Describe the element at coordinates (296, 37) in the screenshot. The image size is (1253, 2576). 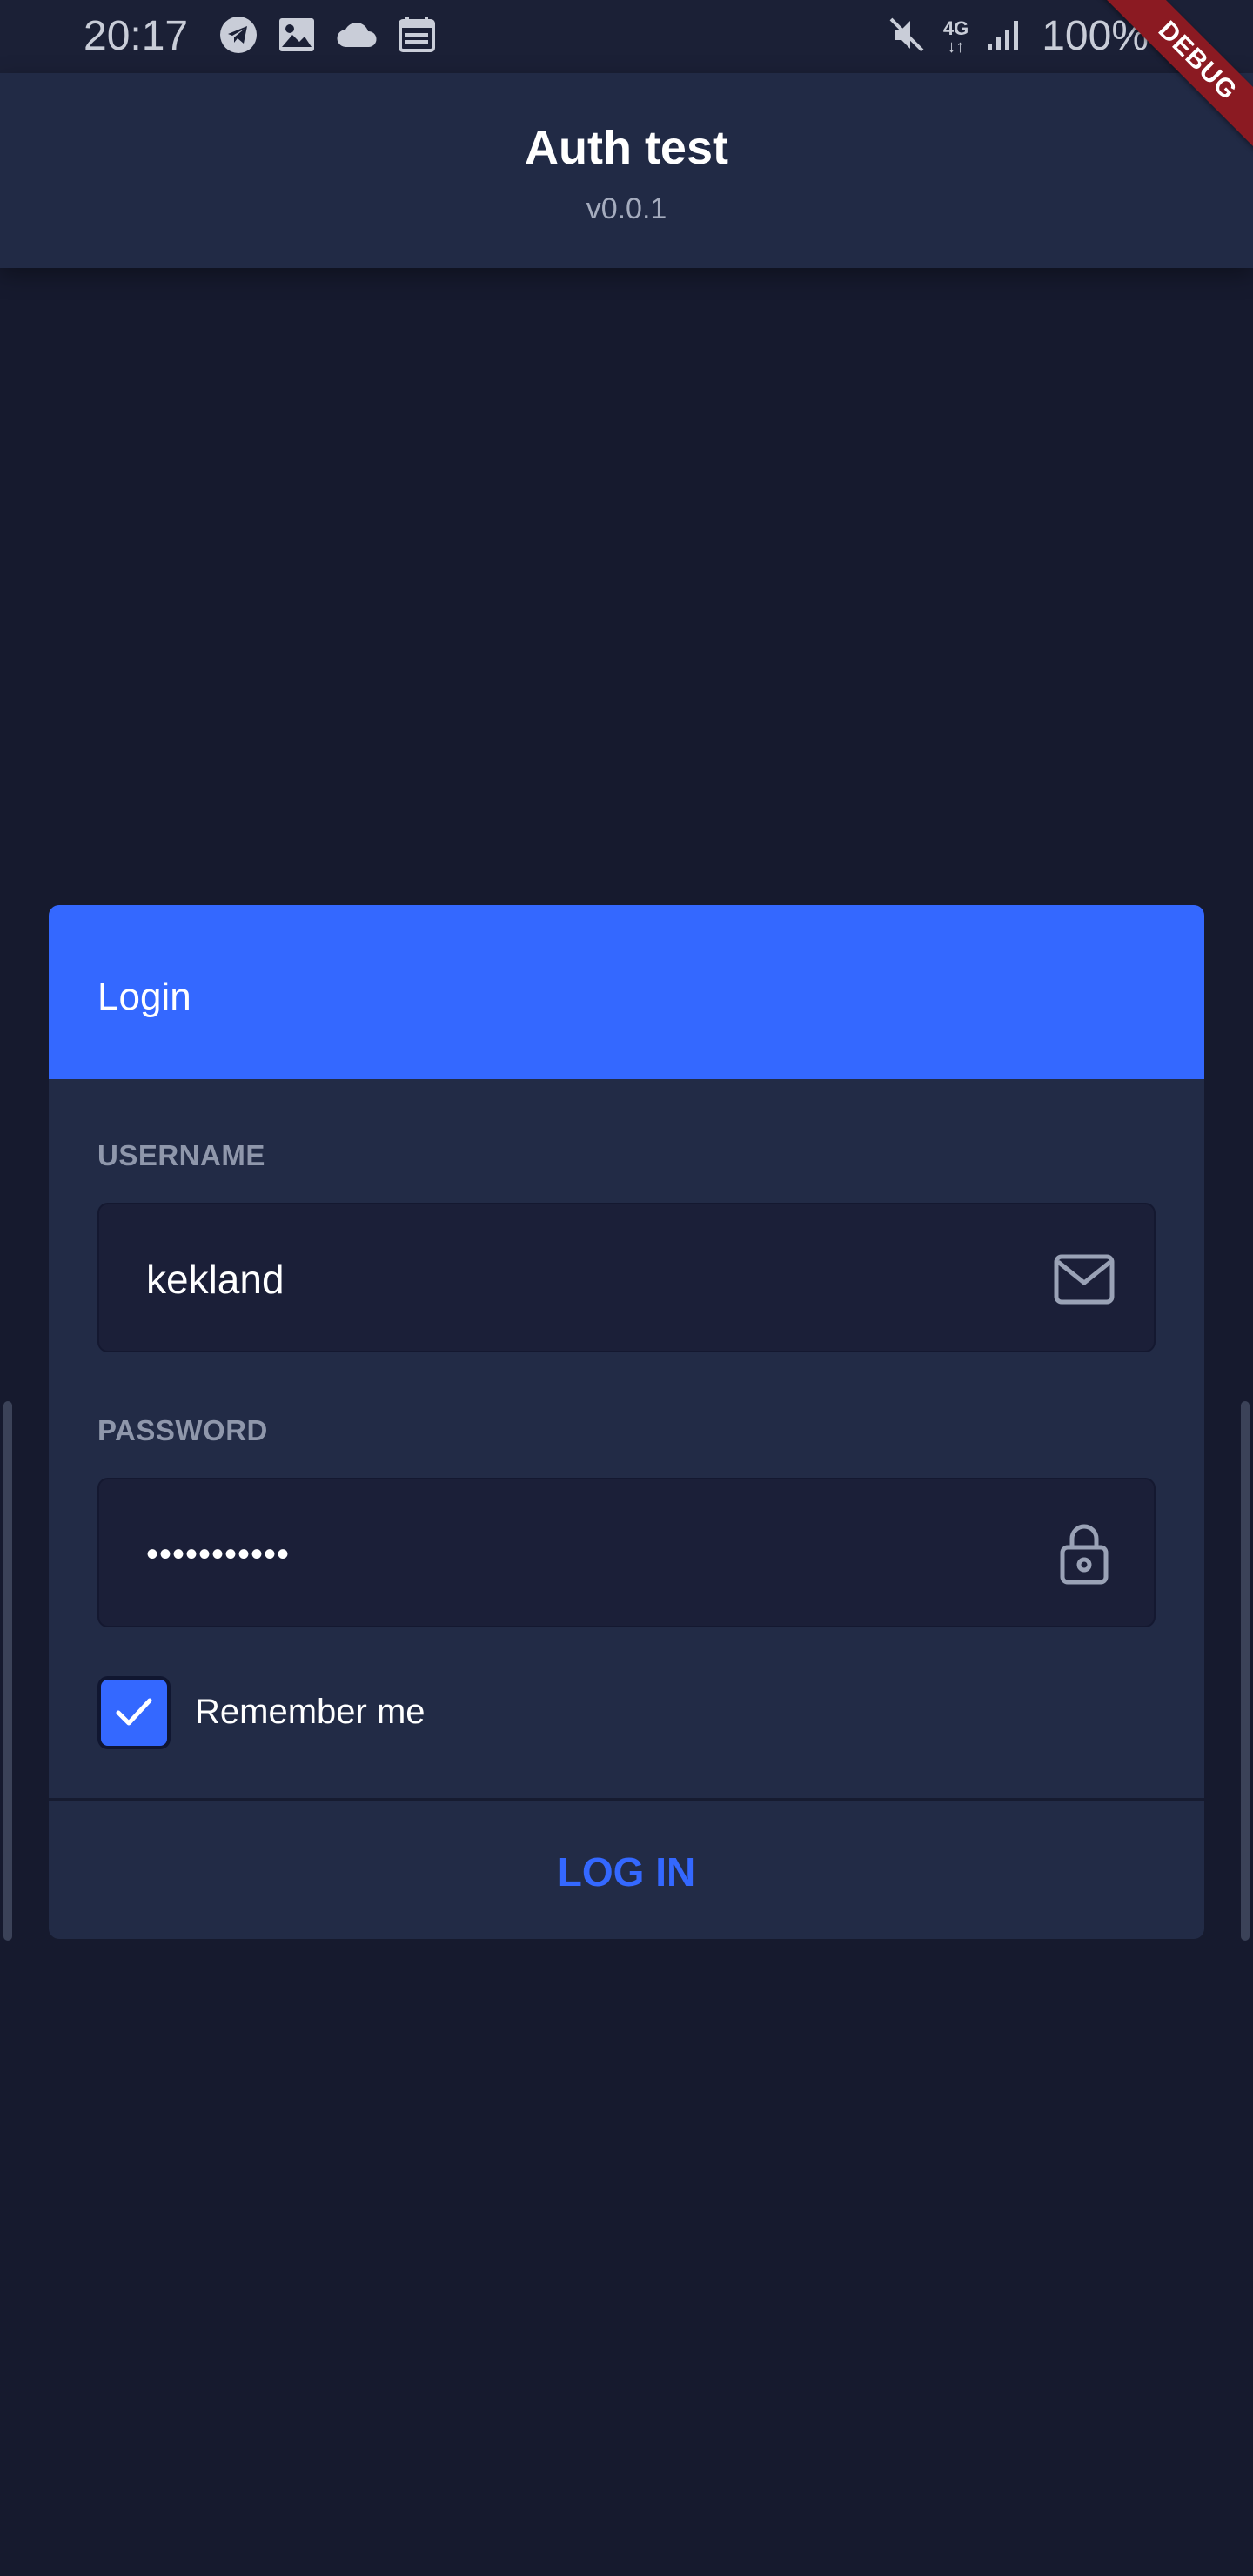
I see `gallery-icon` at that location.